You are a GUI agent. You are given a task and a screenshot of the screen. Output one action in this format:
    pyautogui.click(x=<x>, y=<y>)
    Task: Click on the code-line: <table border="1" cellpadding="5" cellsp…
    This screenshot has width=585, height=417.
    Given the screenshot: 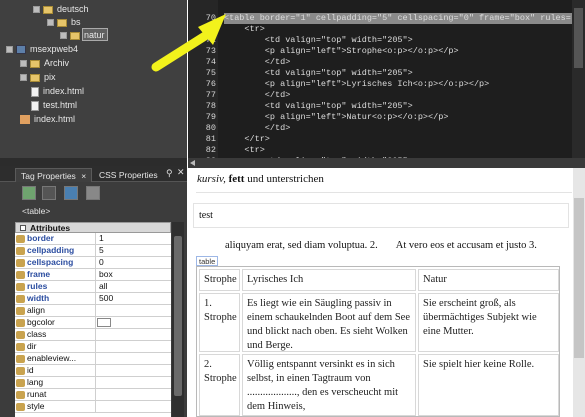 What is the action you would take?
    pyautogui.click(x=400, y=18)
    